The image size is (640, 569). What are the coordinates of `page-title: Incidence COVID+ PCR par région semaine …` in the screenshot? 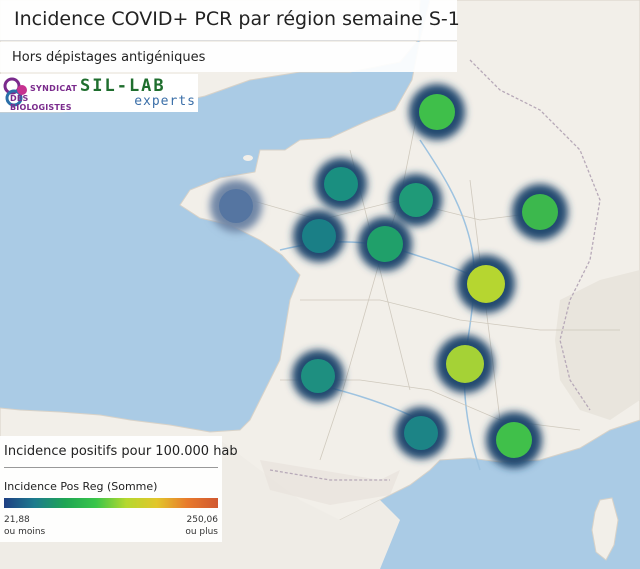 It's located at (237, 19).